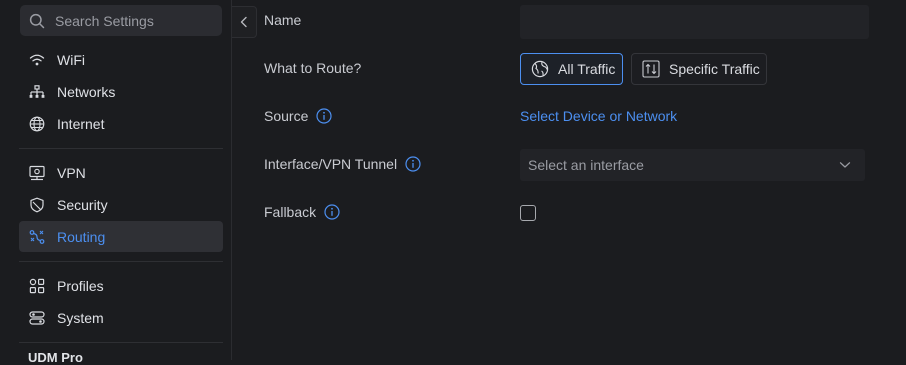 The image size is (906, 365). What do you see at coordinates (283, 20) in the screenshot?
I see `name-label: Name` at bounding box center [283, 20].